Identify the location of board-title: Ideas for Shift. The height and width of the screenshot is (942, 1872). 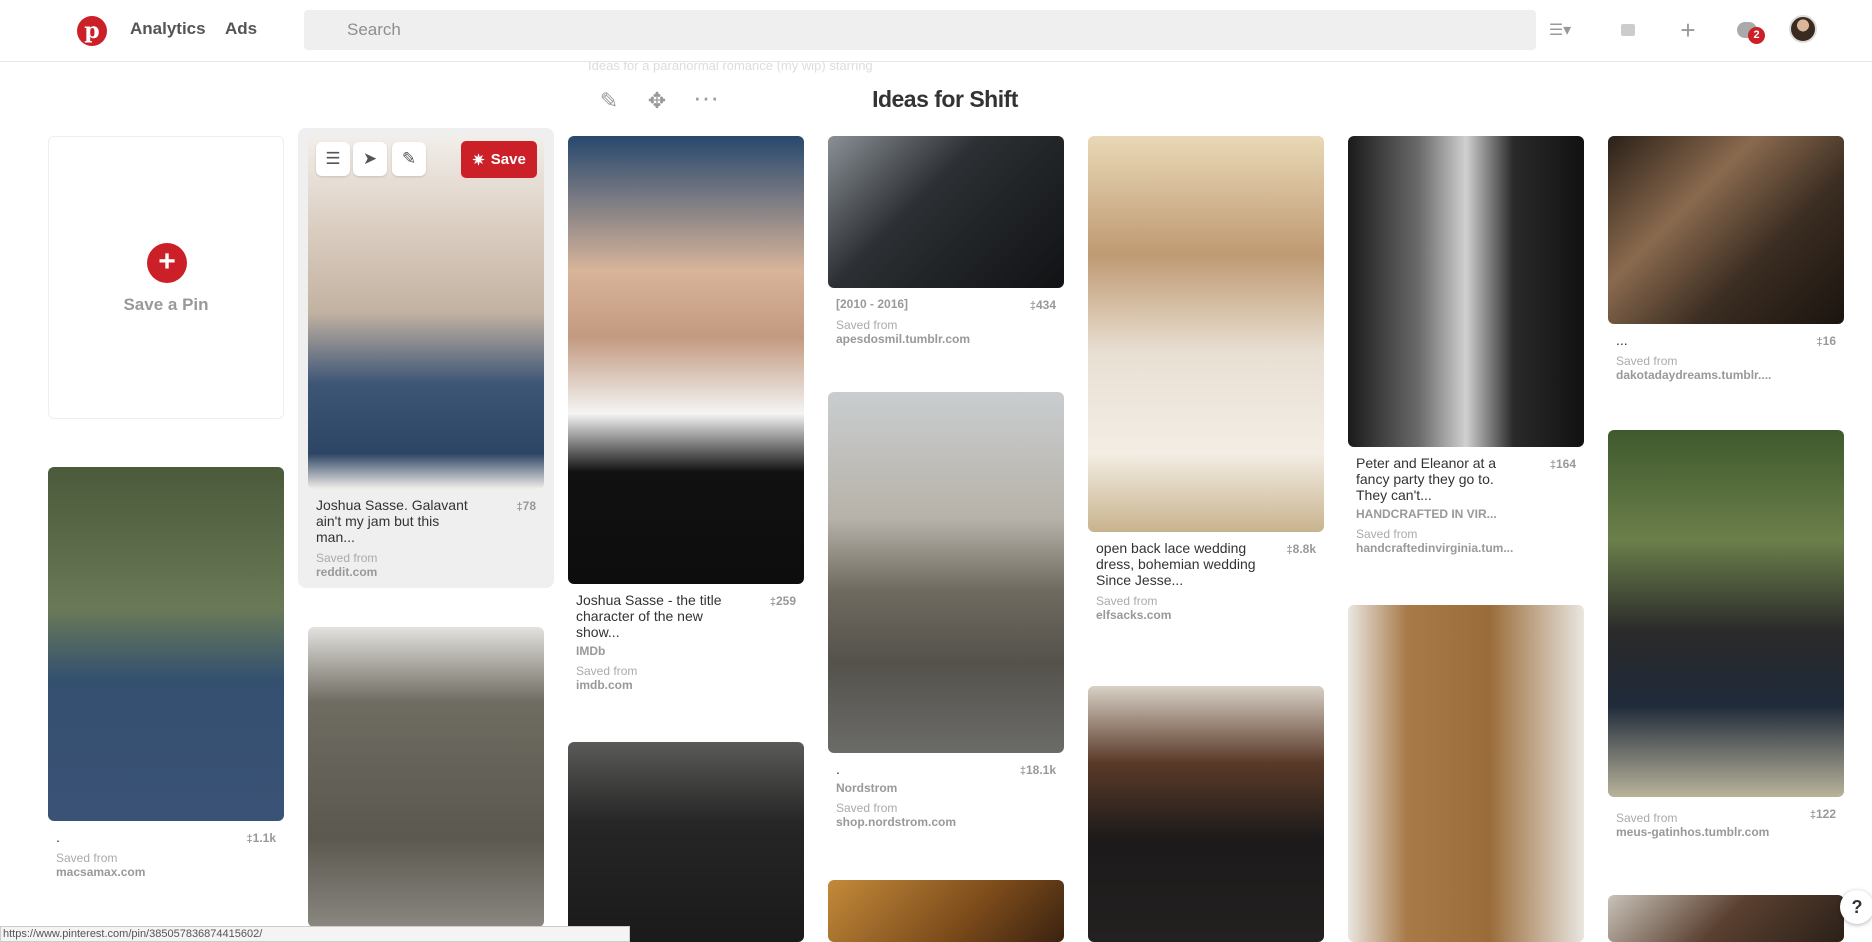
(945, 99).